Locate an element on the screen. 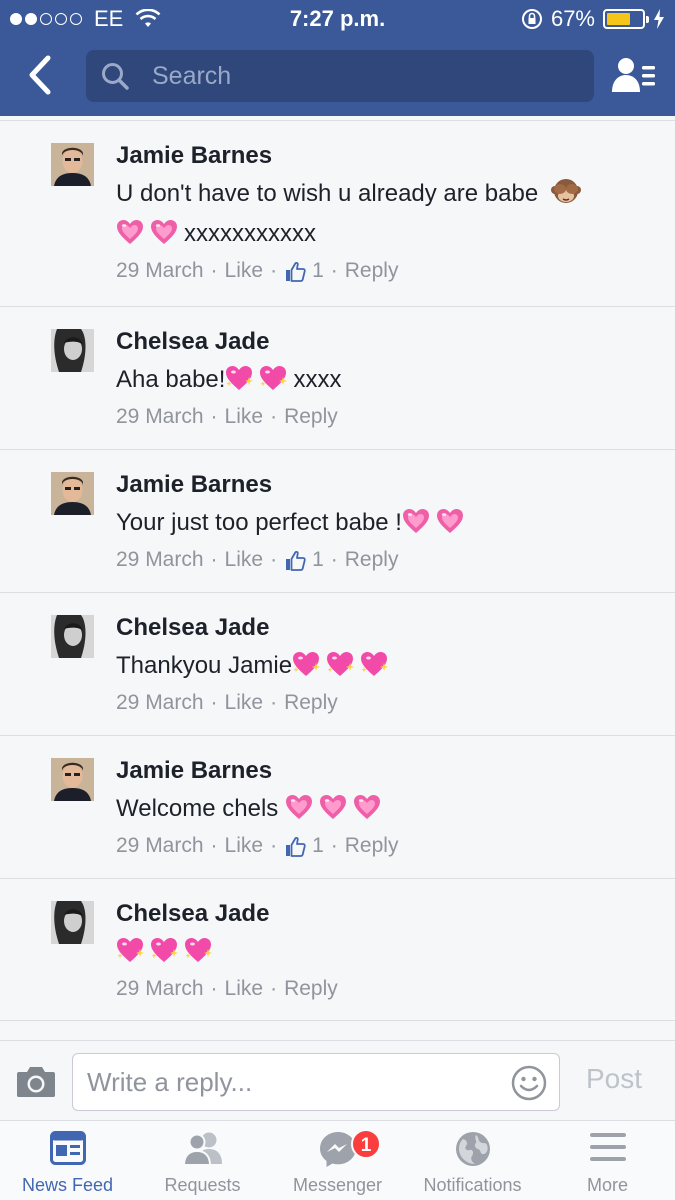  reply-composer: Post is located at coordinates (337, 1080).